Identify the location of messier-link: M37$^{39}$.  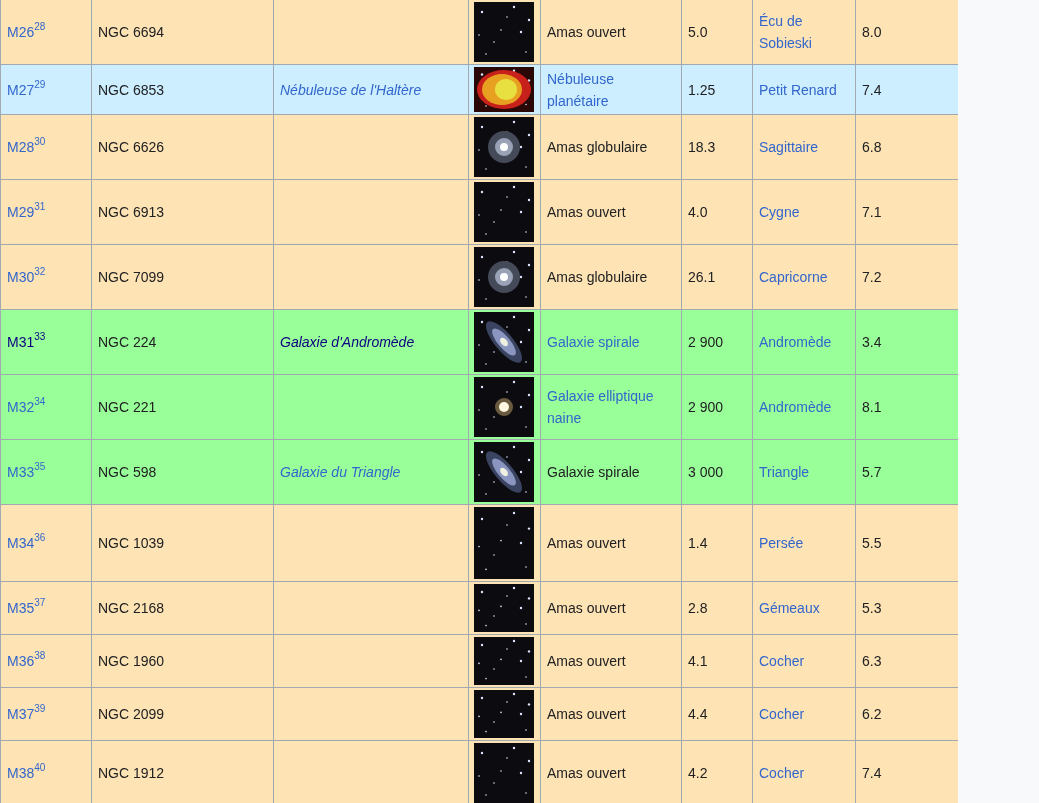
(26, 714).